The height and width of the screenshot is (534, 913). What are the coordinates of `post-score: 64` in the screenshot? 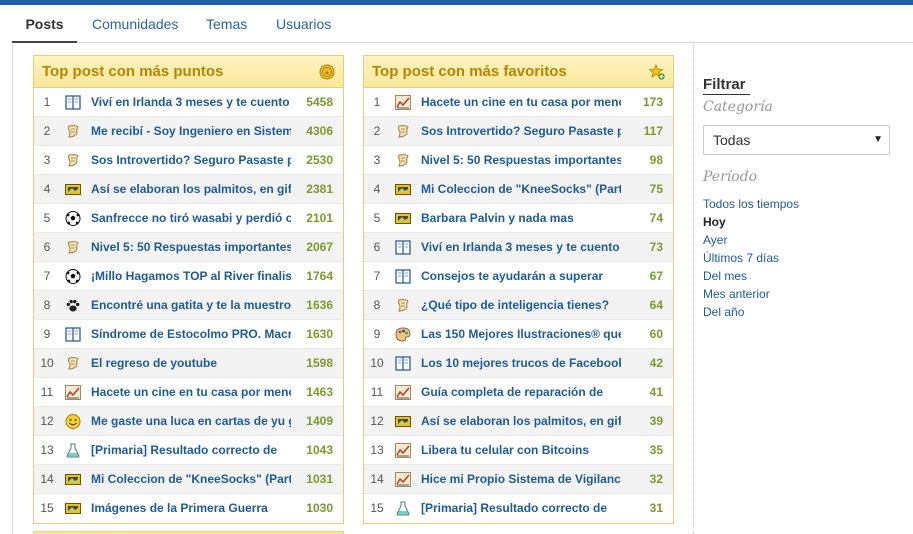 It's located at (656, 305).